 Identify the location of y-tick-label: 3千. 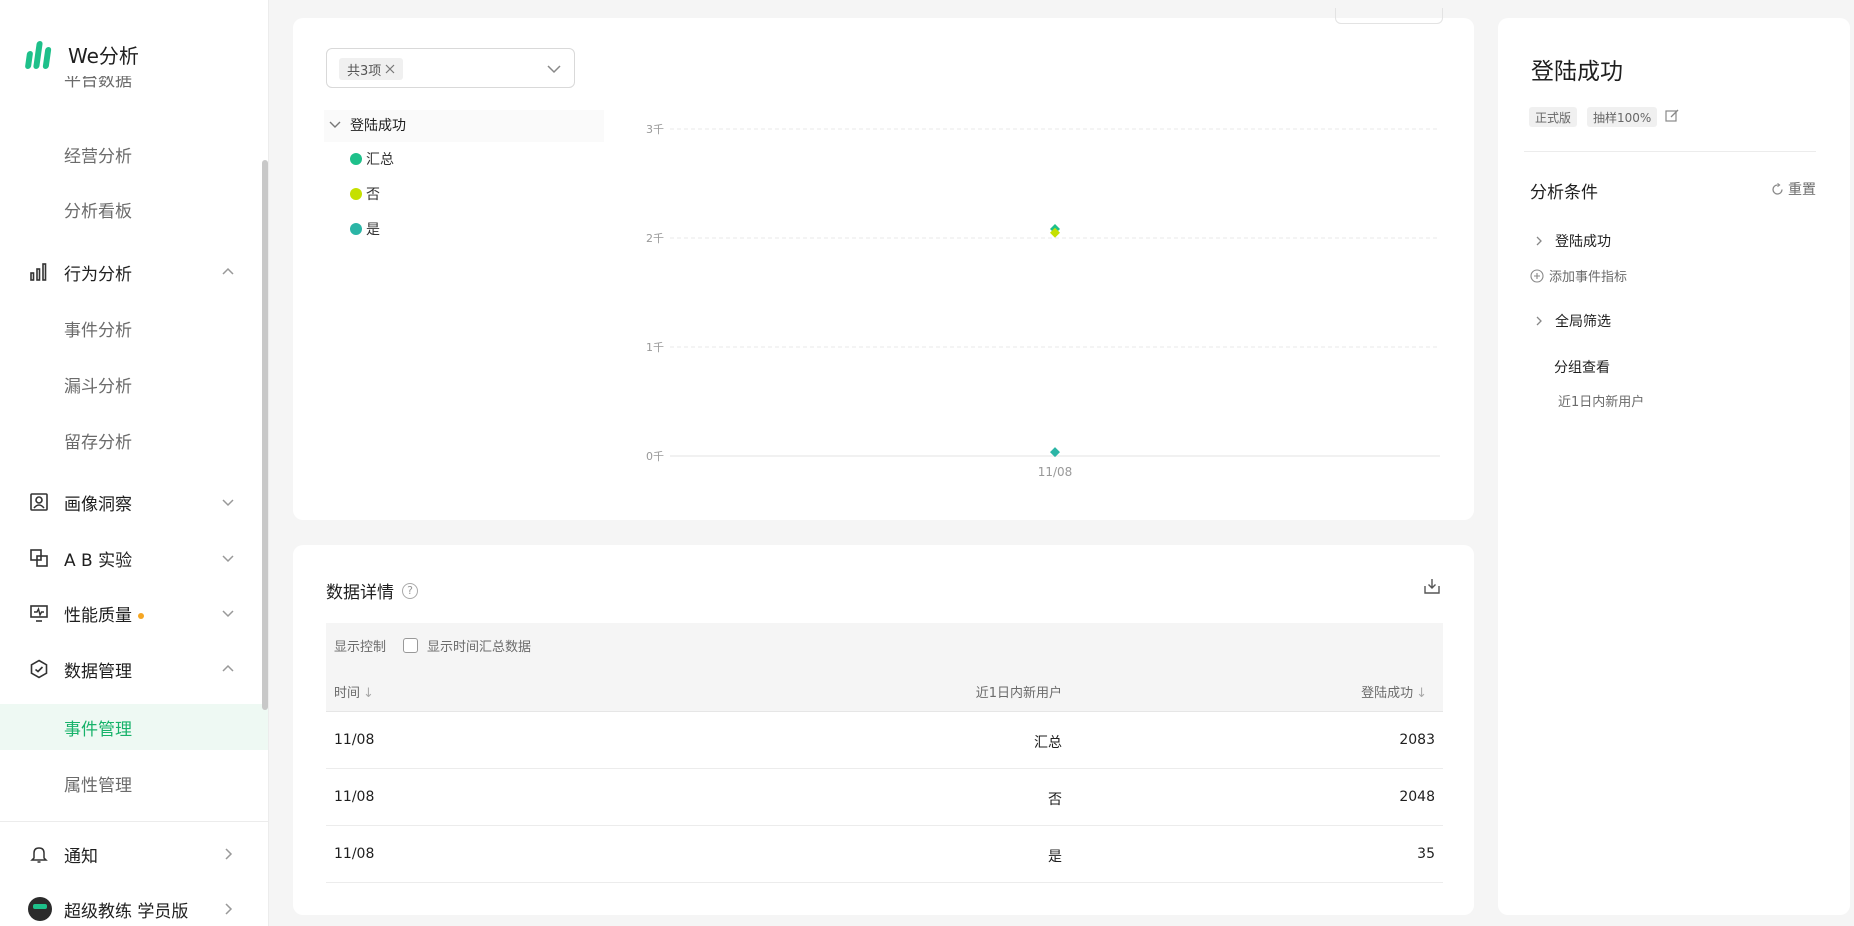
(655, 129).